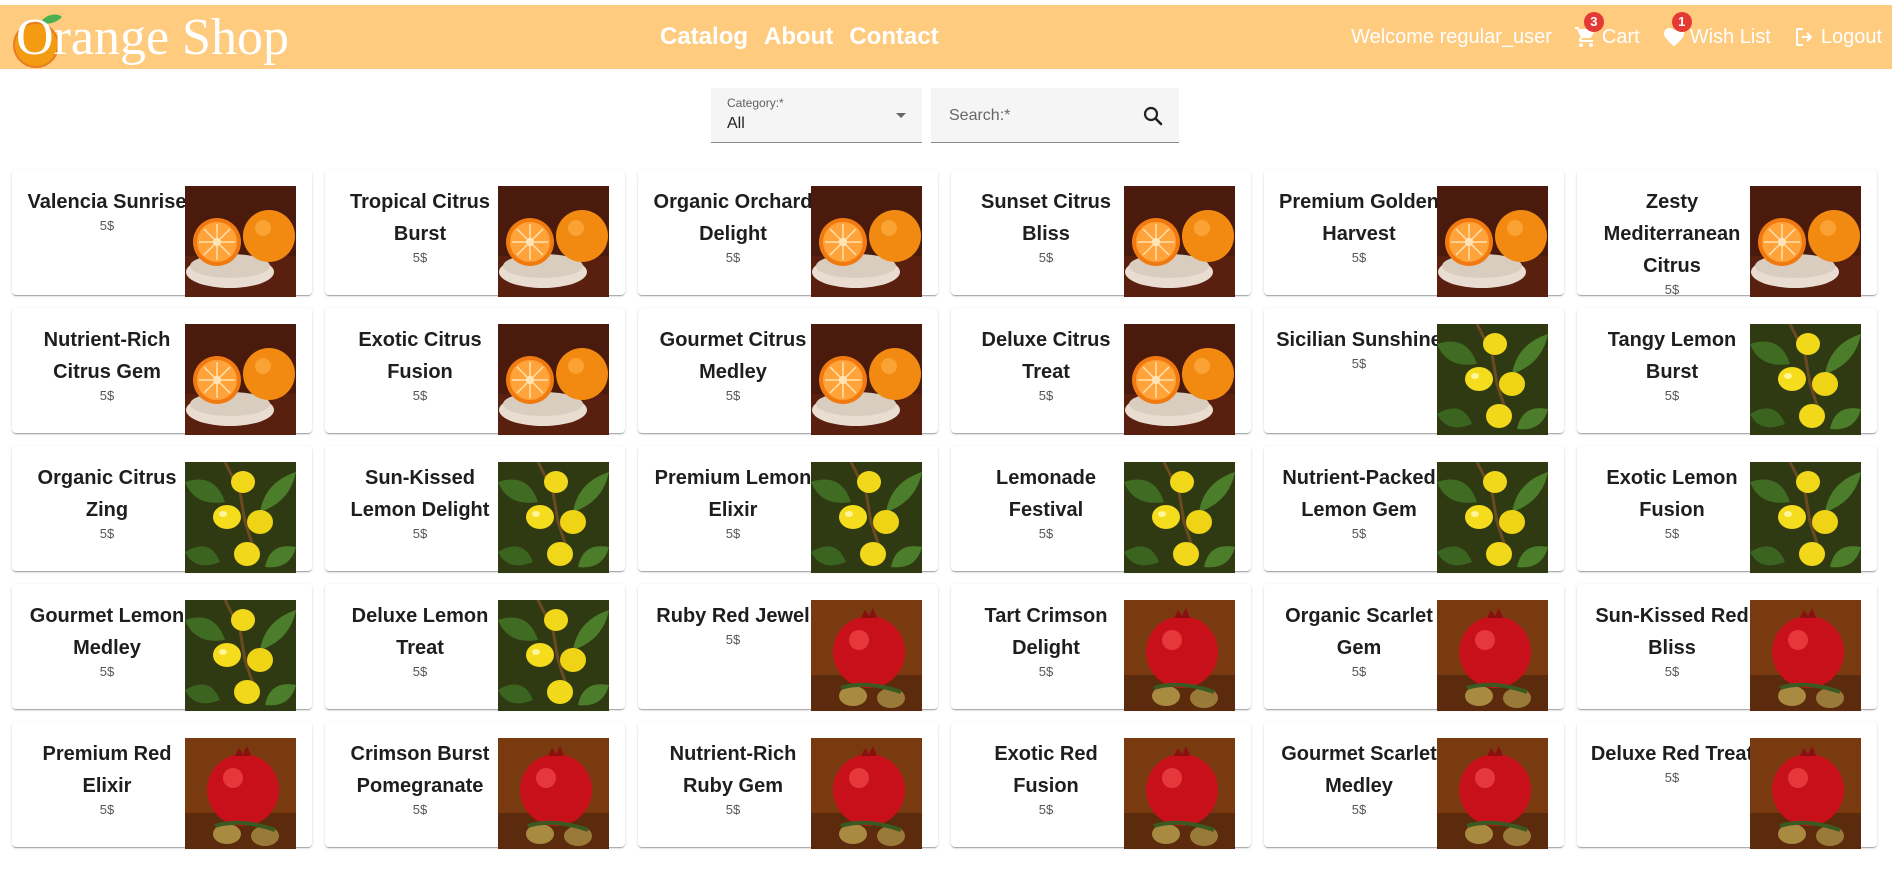 Image resolution: width=1892 pixels, height=873 pixels. What do you see at coordinates (107, 502) in the screenshot?
I see `product-info: Organic Citrus Zing 5$` at bounding box center [107, 502].